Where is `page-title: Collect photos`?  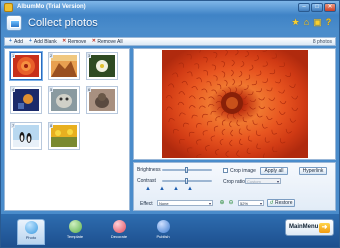 page-title: Collect photos is located at coordinates (63, 23).